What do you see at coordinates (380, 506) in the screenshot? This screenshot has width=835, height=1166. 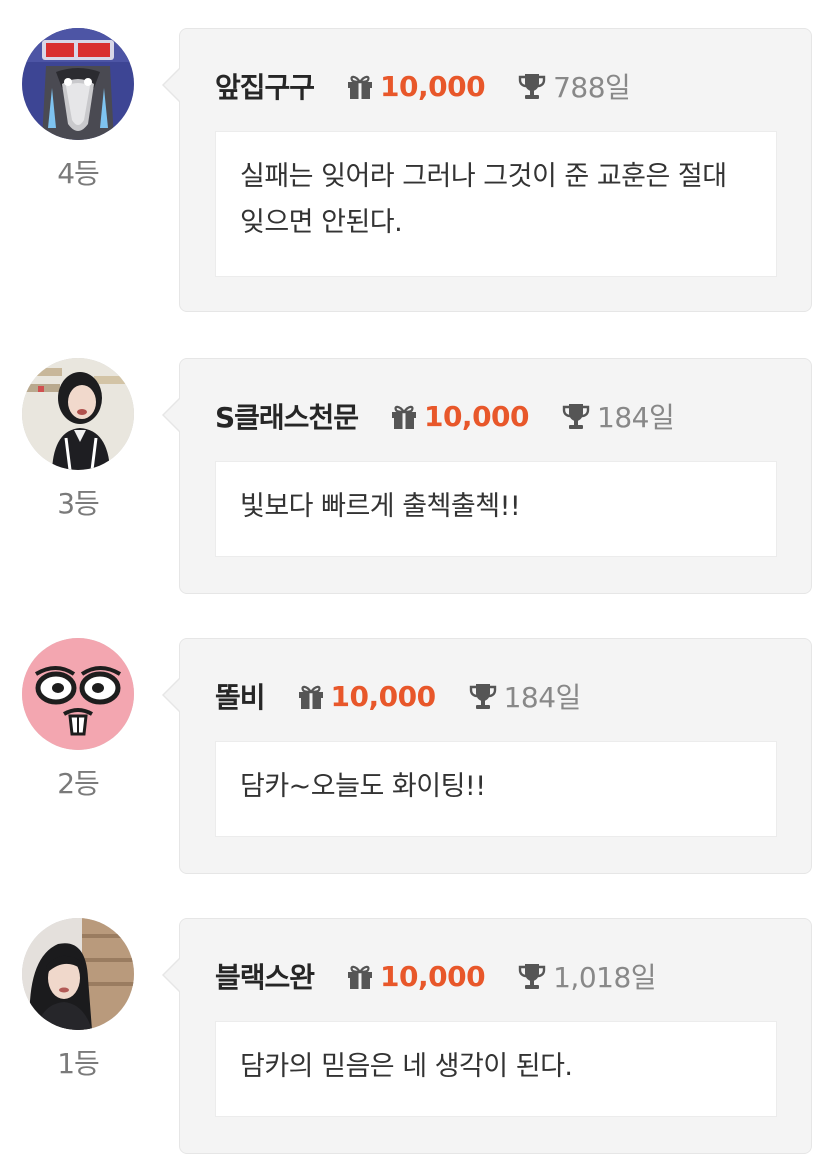 I see `comment-text: 빛보다 빠르게 출첵출첵!!` at bounding box center [380, 506].